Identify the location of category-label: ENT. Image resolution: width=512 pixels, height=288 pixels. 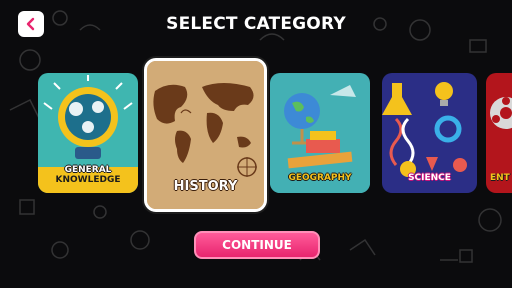
(500, 178).